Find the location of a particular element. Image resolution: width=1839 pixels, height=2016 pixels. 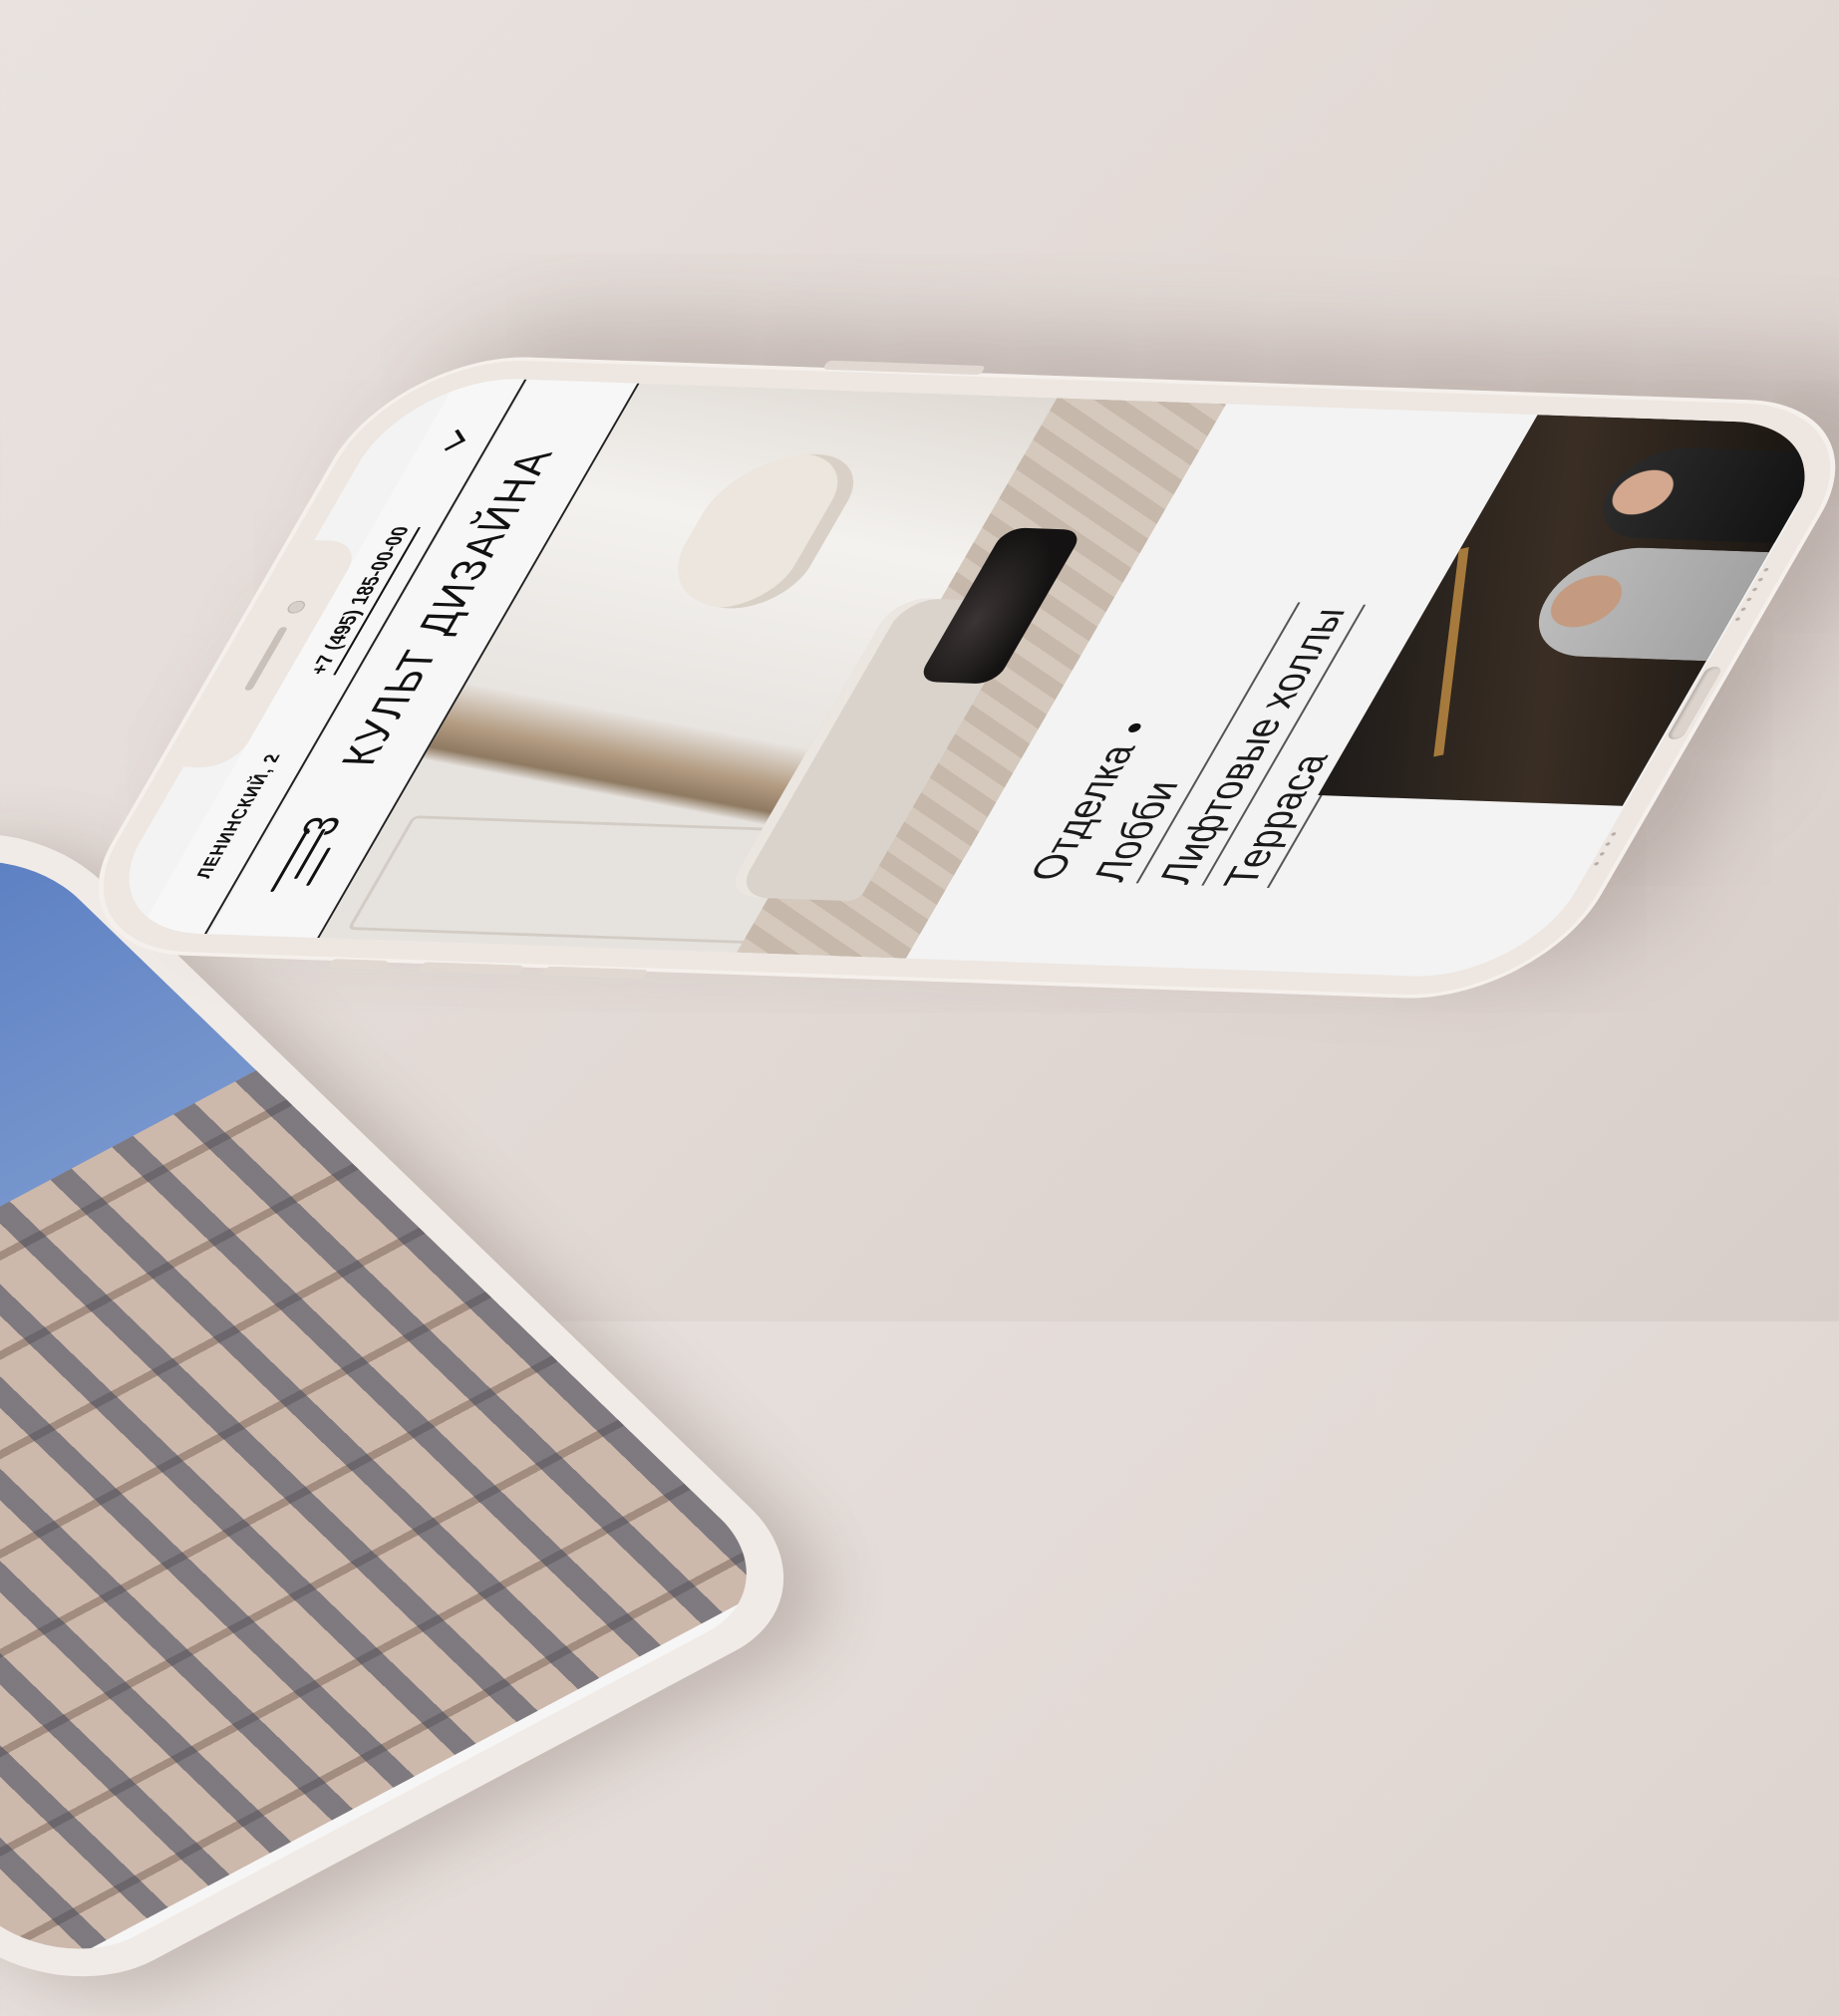

volume-up-button is located at coordinates (471, 968).